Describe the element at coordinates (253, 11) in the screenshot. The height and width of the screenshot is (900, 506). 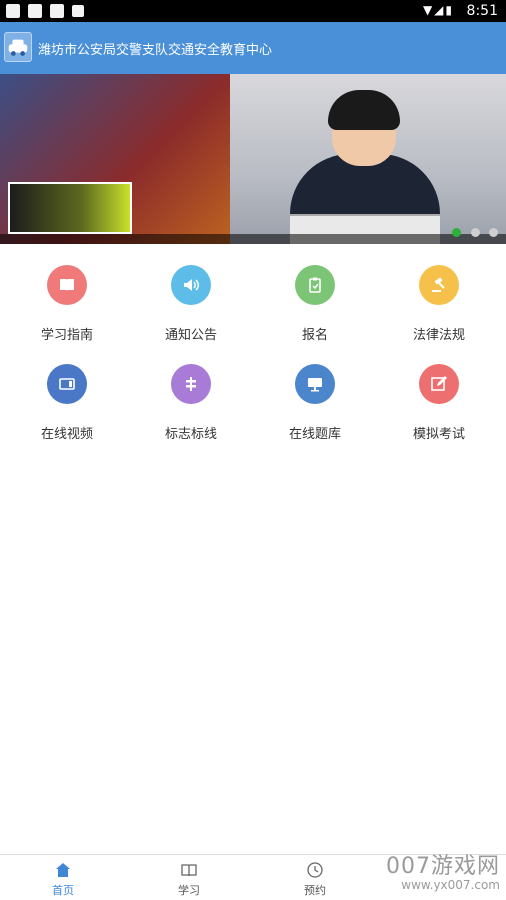
I see `status-bar: ▼◢▮ 8:51` at that location.